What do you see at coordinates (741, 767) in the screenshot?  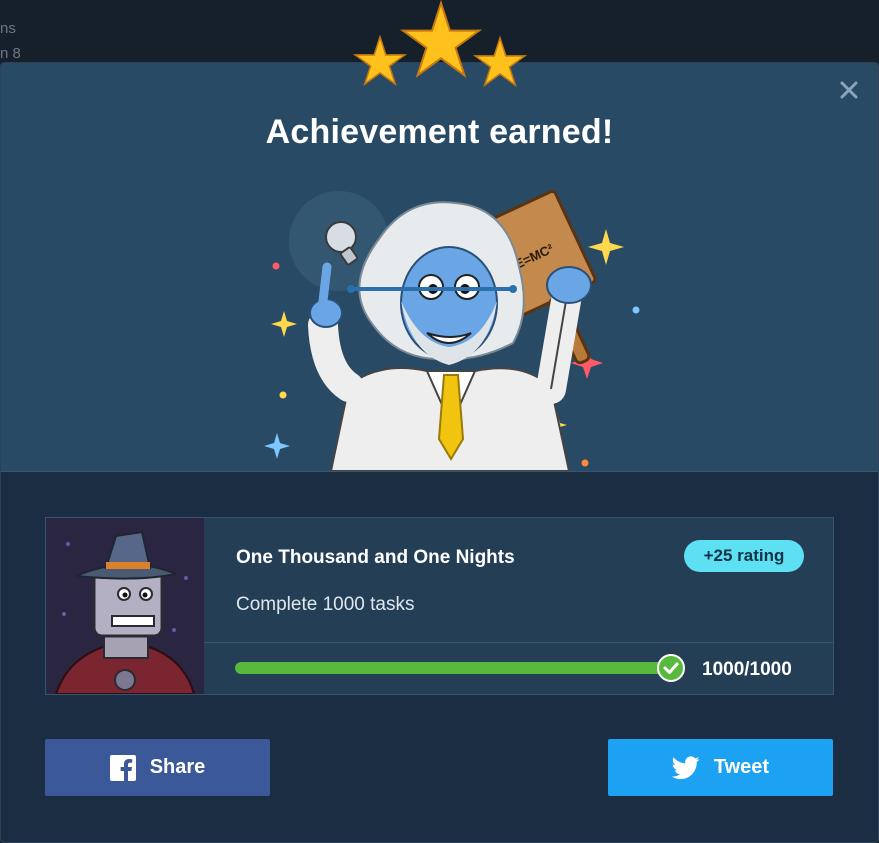 I see `tweet-button-label: Tweet` at bounding box center [741, 767].